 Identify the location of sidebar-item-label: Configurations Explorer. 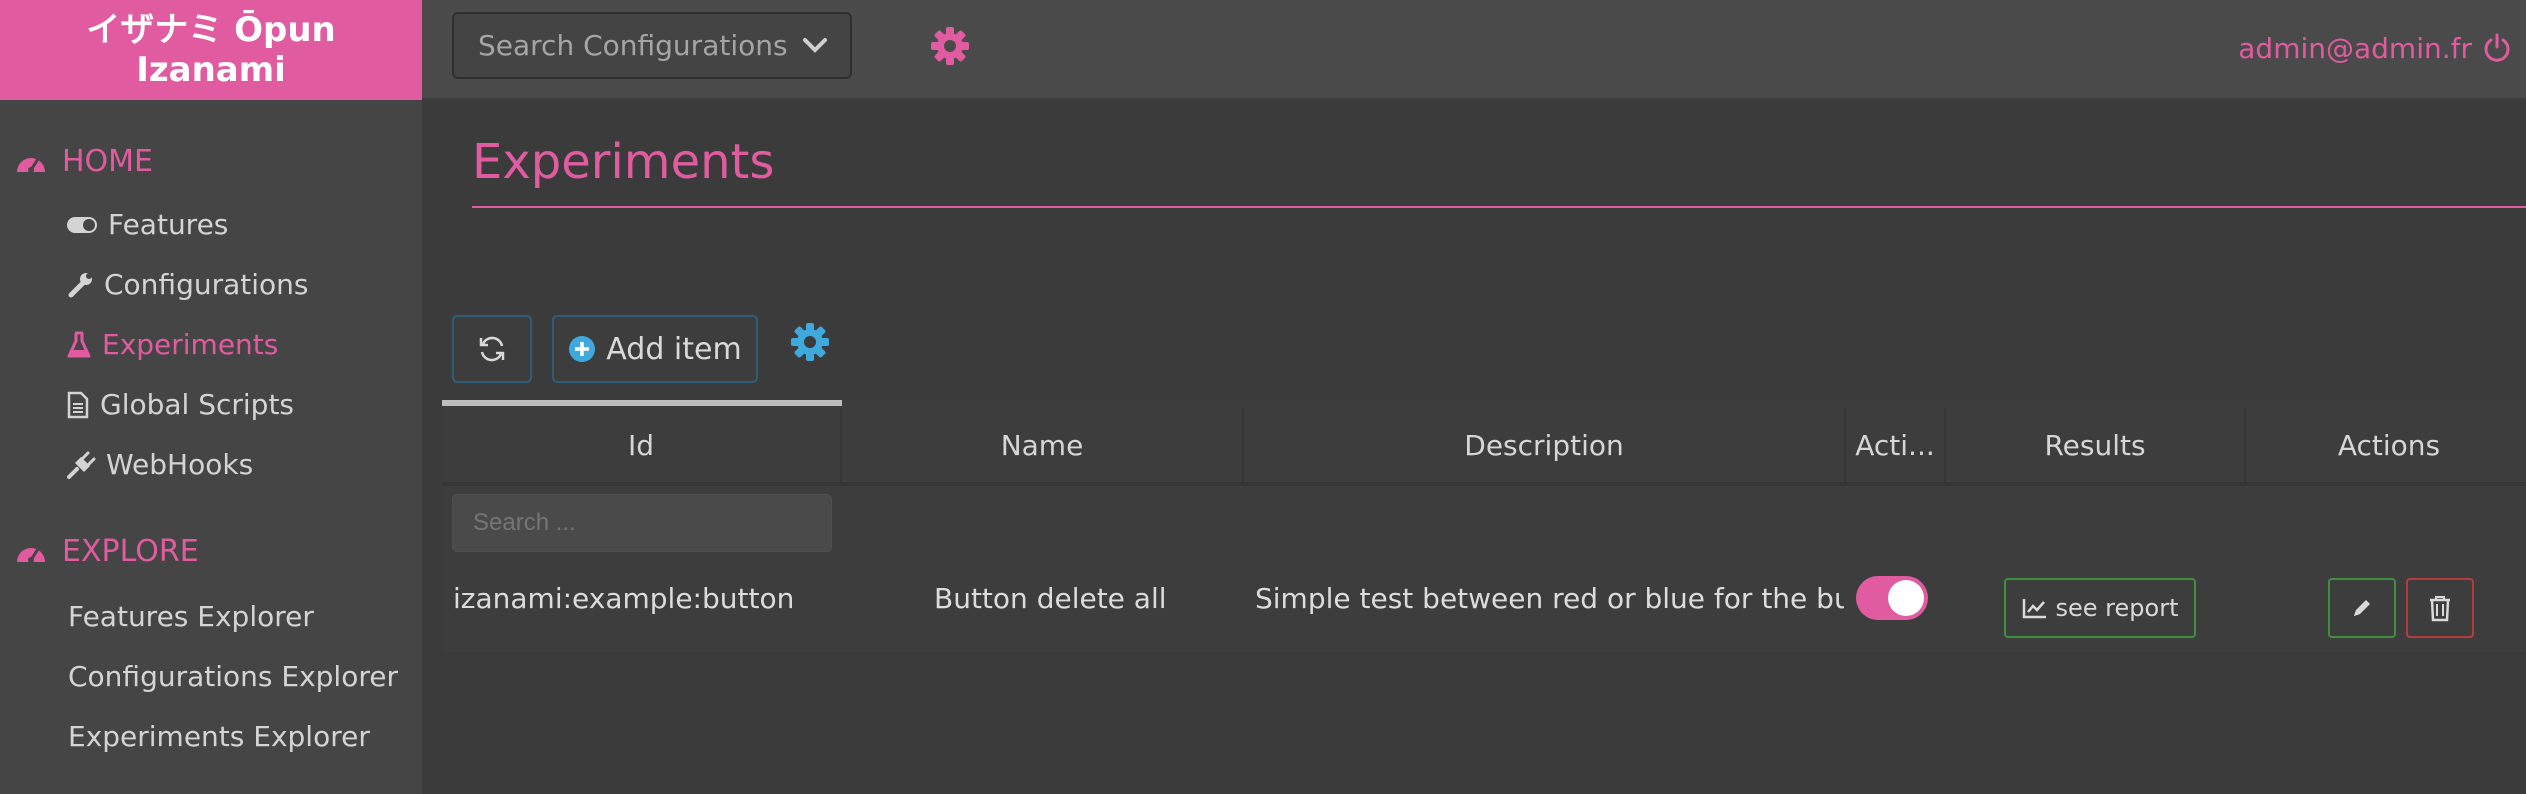
(233, 676).